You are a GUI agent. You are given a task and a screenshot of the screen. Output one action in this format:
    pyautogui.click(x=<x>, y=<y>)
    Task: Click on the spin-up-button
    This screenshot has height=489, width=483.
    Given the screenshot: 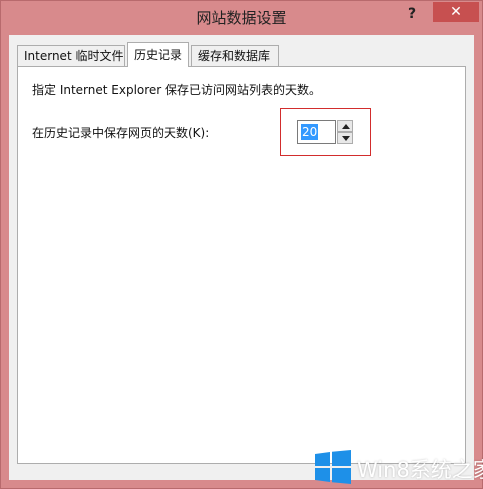 What is the action you would take?
    pyautogui.click(x=345, y=126)
    